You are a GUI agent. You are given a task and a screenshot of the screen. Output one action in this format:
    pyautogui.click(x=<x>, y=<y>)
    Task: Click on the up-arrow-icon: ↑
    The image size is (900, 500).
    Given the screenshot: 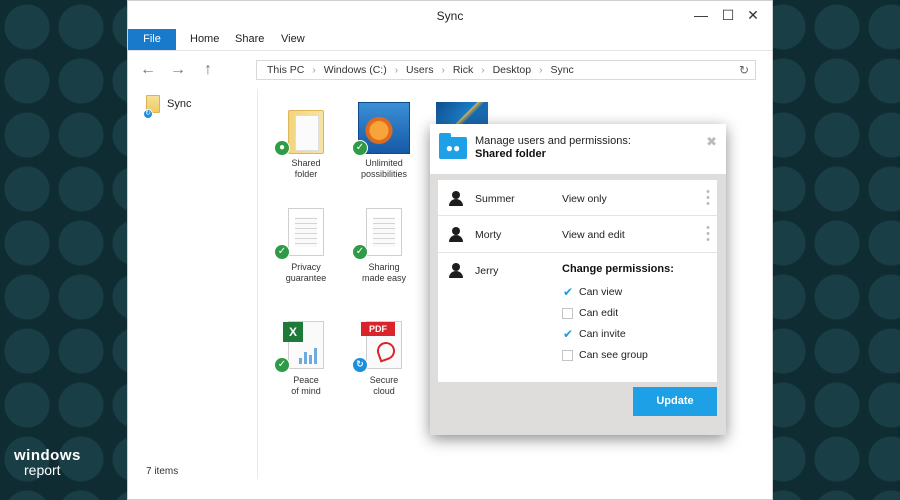 What is the action you would take?
    pyautogui.click(x=208, y=70)
    